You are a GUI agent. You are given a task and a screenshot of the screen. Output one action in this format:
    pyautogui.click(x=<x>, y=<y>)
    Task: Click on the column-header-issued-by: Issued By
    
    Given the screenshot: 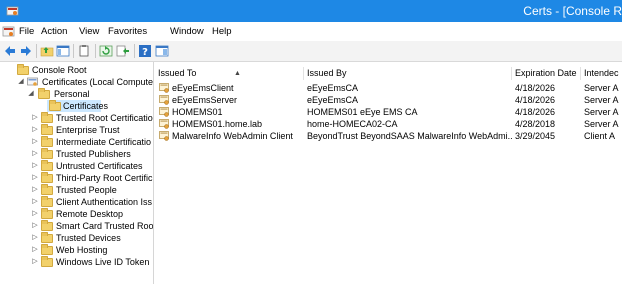 What is the action you would take?
    pyautogui.click(x=408, y=73)
    